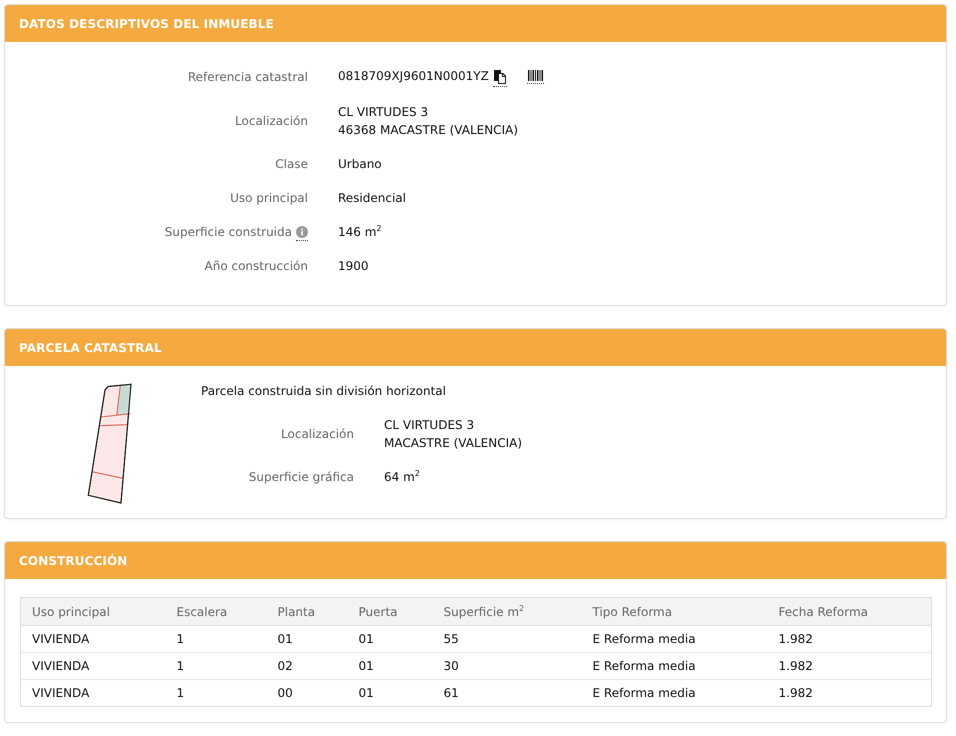 This screenshot has width=956, height=736. What do you see at coordinates (93, 612) in the screenshot?
I see `column-header: Uso principal` at bounding box center [93, 612].